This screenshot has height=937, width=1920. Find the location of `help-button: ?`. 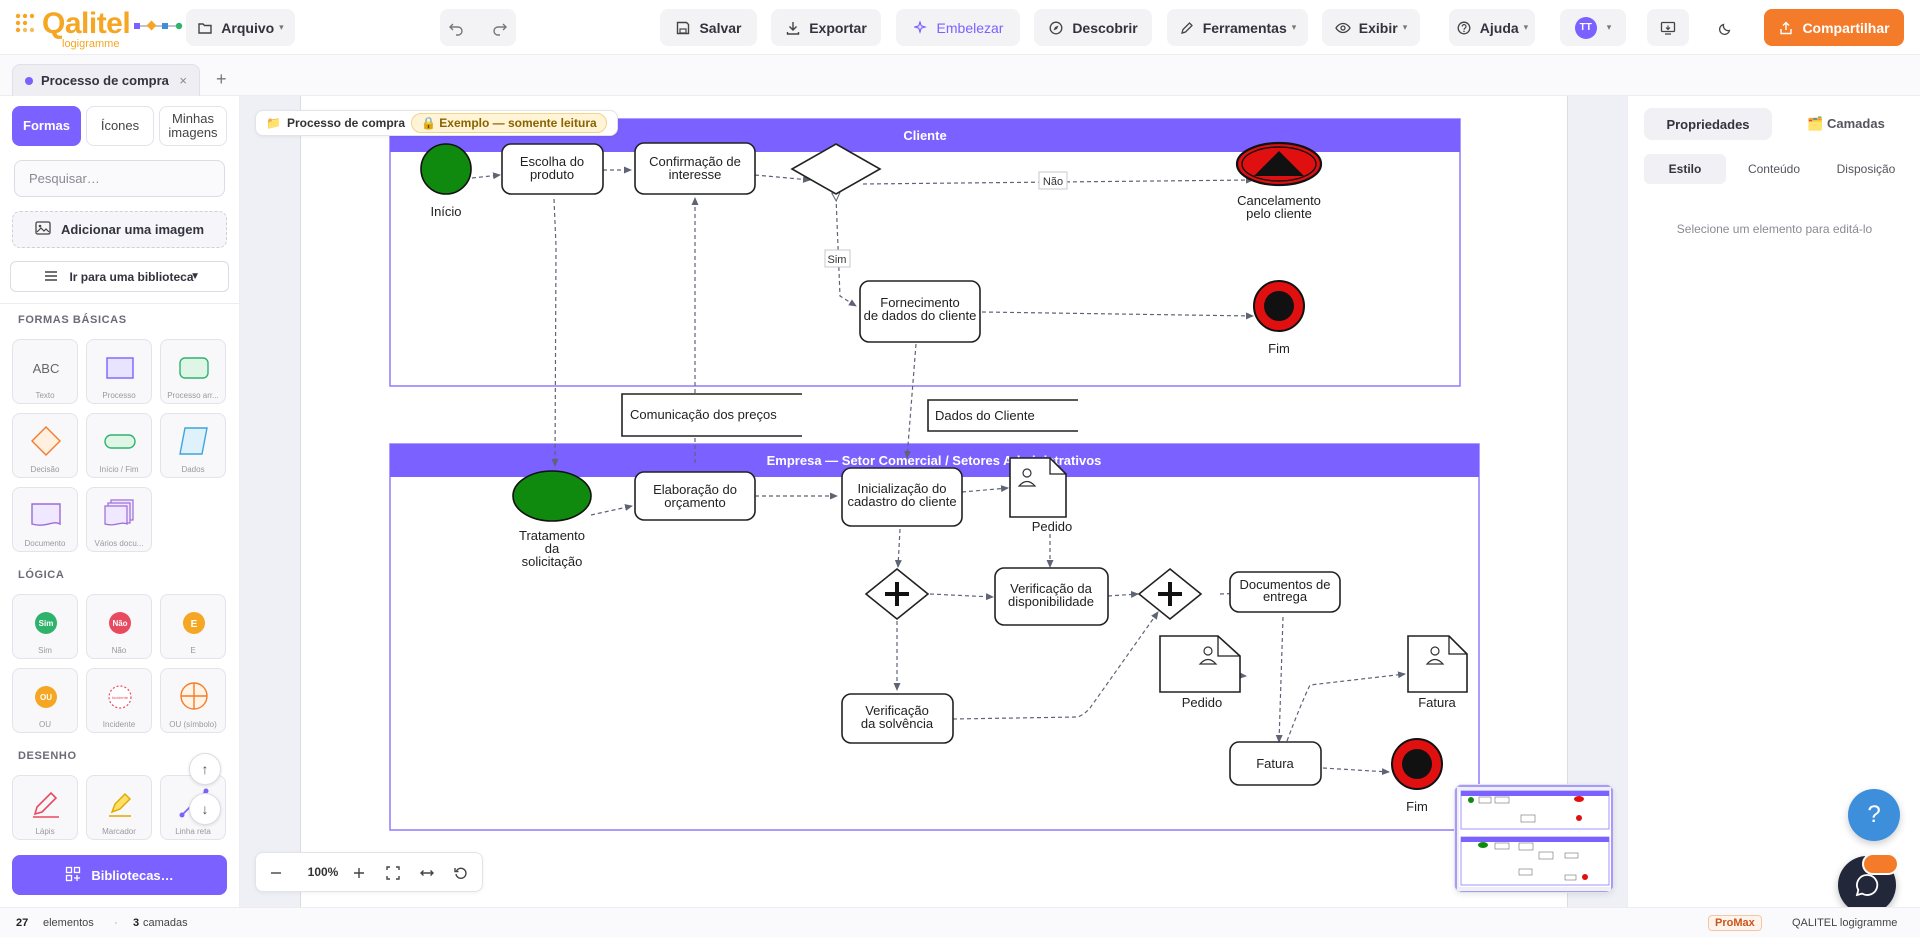

help-button: ? is located at coordinates (1874, 815).